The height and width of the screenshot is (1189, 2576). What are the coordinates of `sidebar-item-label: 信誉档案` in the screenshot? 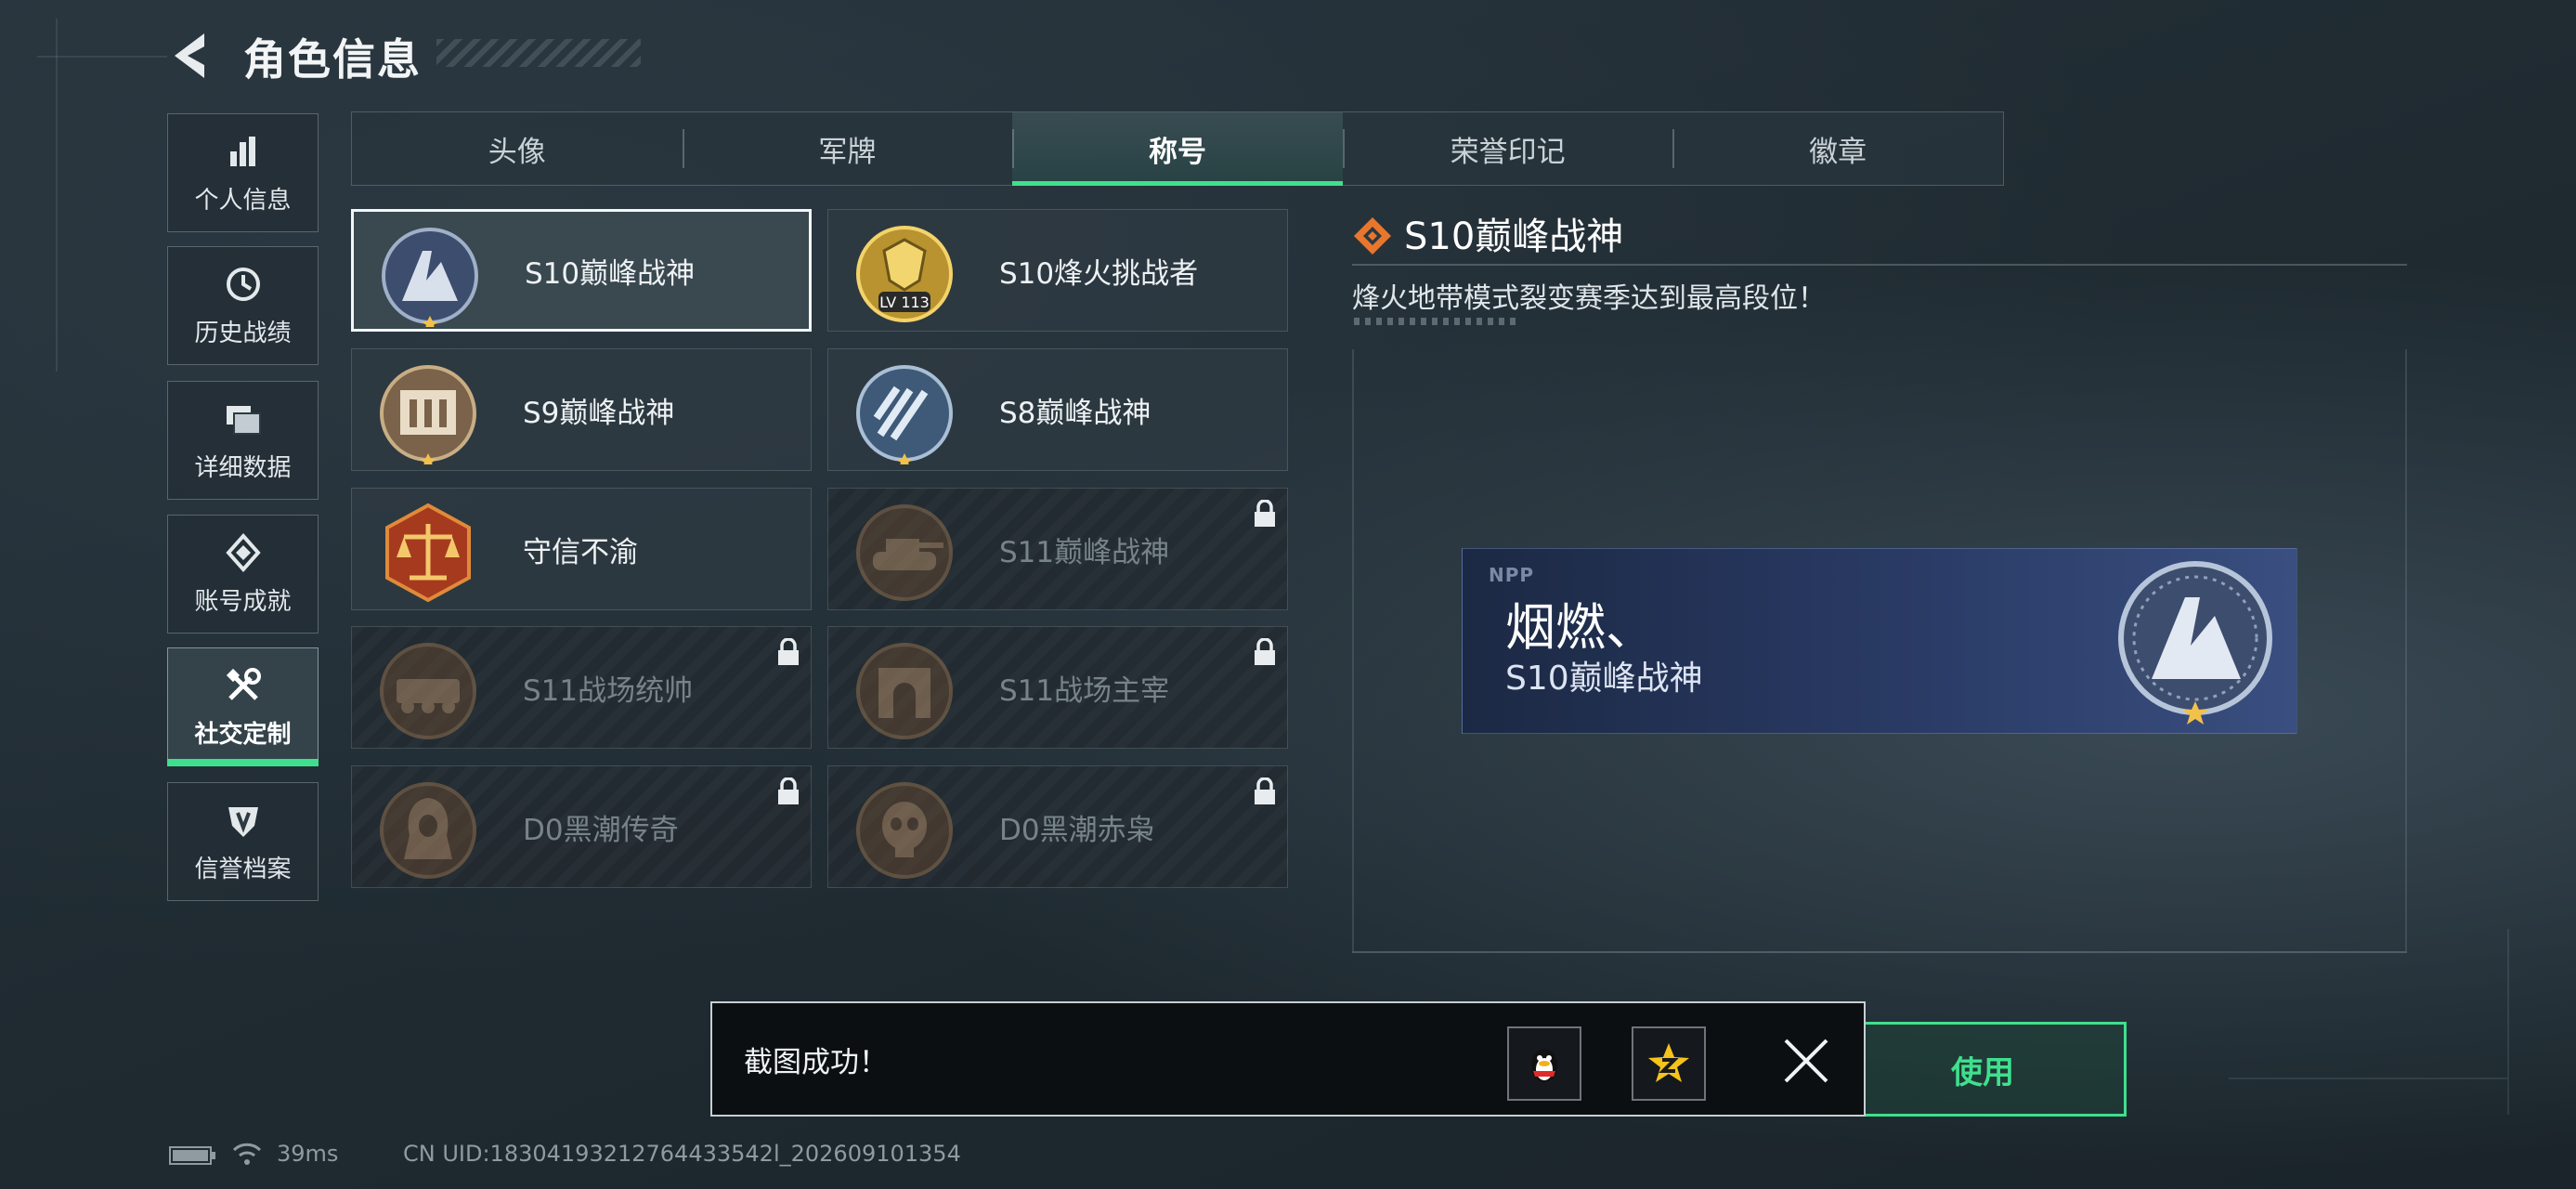 It's located at (243, 869).